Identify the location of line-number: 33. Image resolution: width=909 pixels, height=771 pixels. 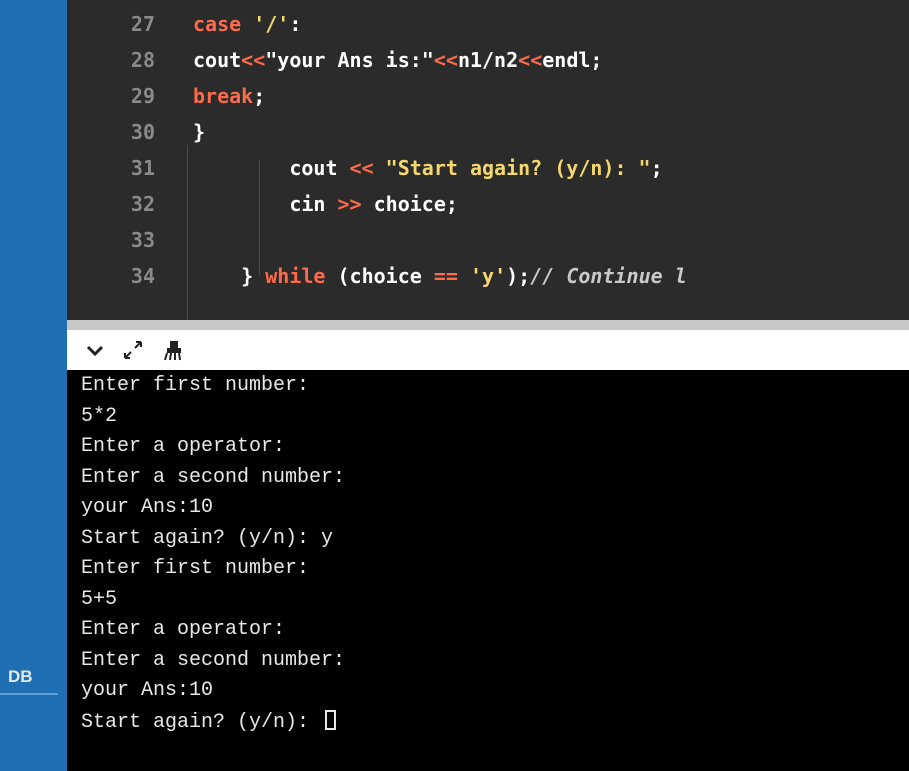
(142, 240).